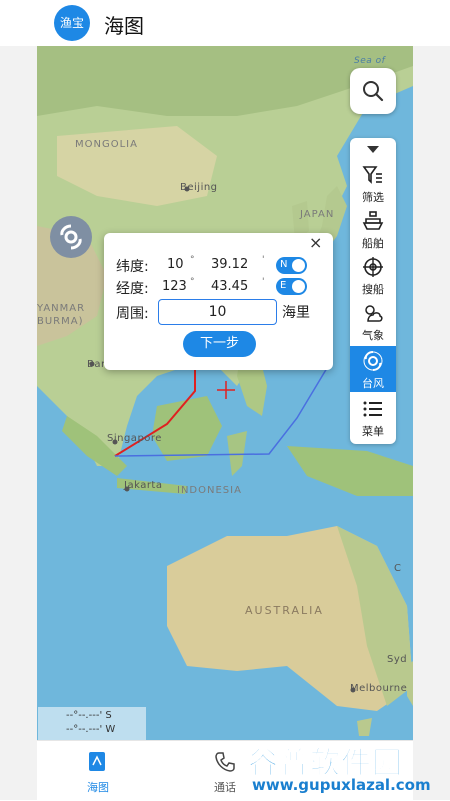  What do you see at coordinates (379, 688) in the screenshot?
I see `map-label-melbourne: Melbourne` at bounding box center [379, 688].